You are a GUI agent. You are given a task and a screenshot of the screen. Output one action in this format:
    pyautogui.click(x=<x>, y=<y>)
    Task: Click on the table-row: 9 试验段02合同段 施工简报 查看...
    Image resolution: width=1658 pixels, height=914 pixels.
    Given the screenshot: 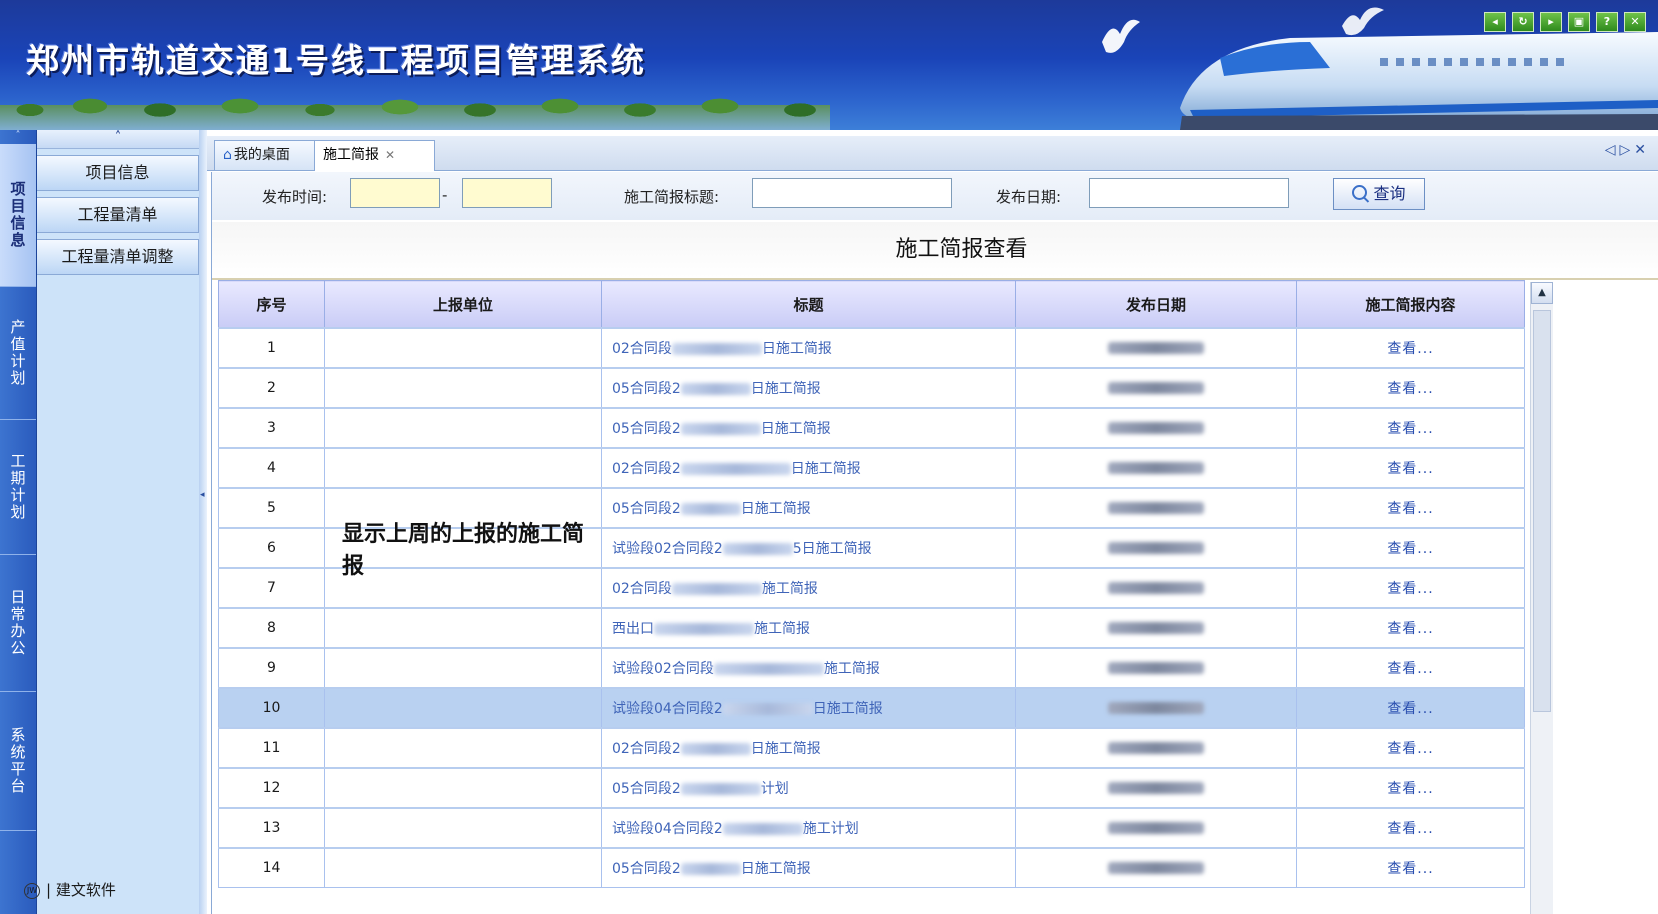 What is the action you would take?
    pyautogui.click(x=871, y=668)
    